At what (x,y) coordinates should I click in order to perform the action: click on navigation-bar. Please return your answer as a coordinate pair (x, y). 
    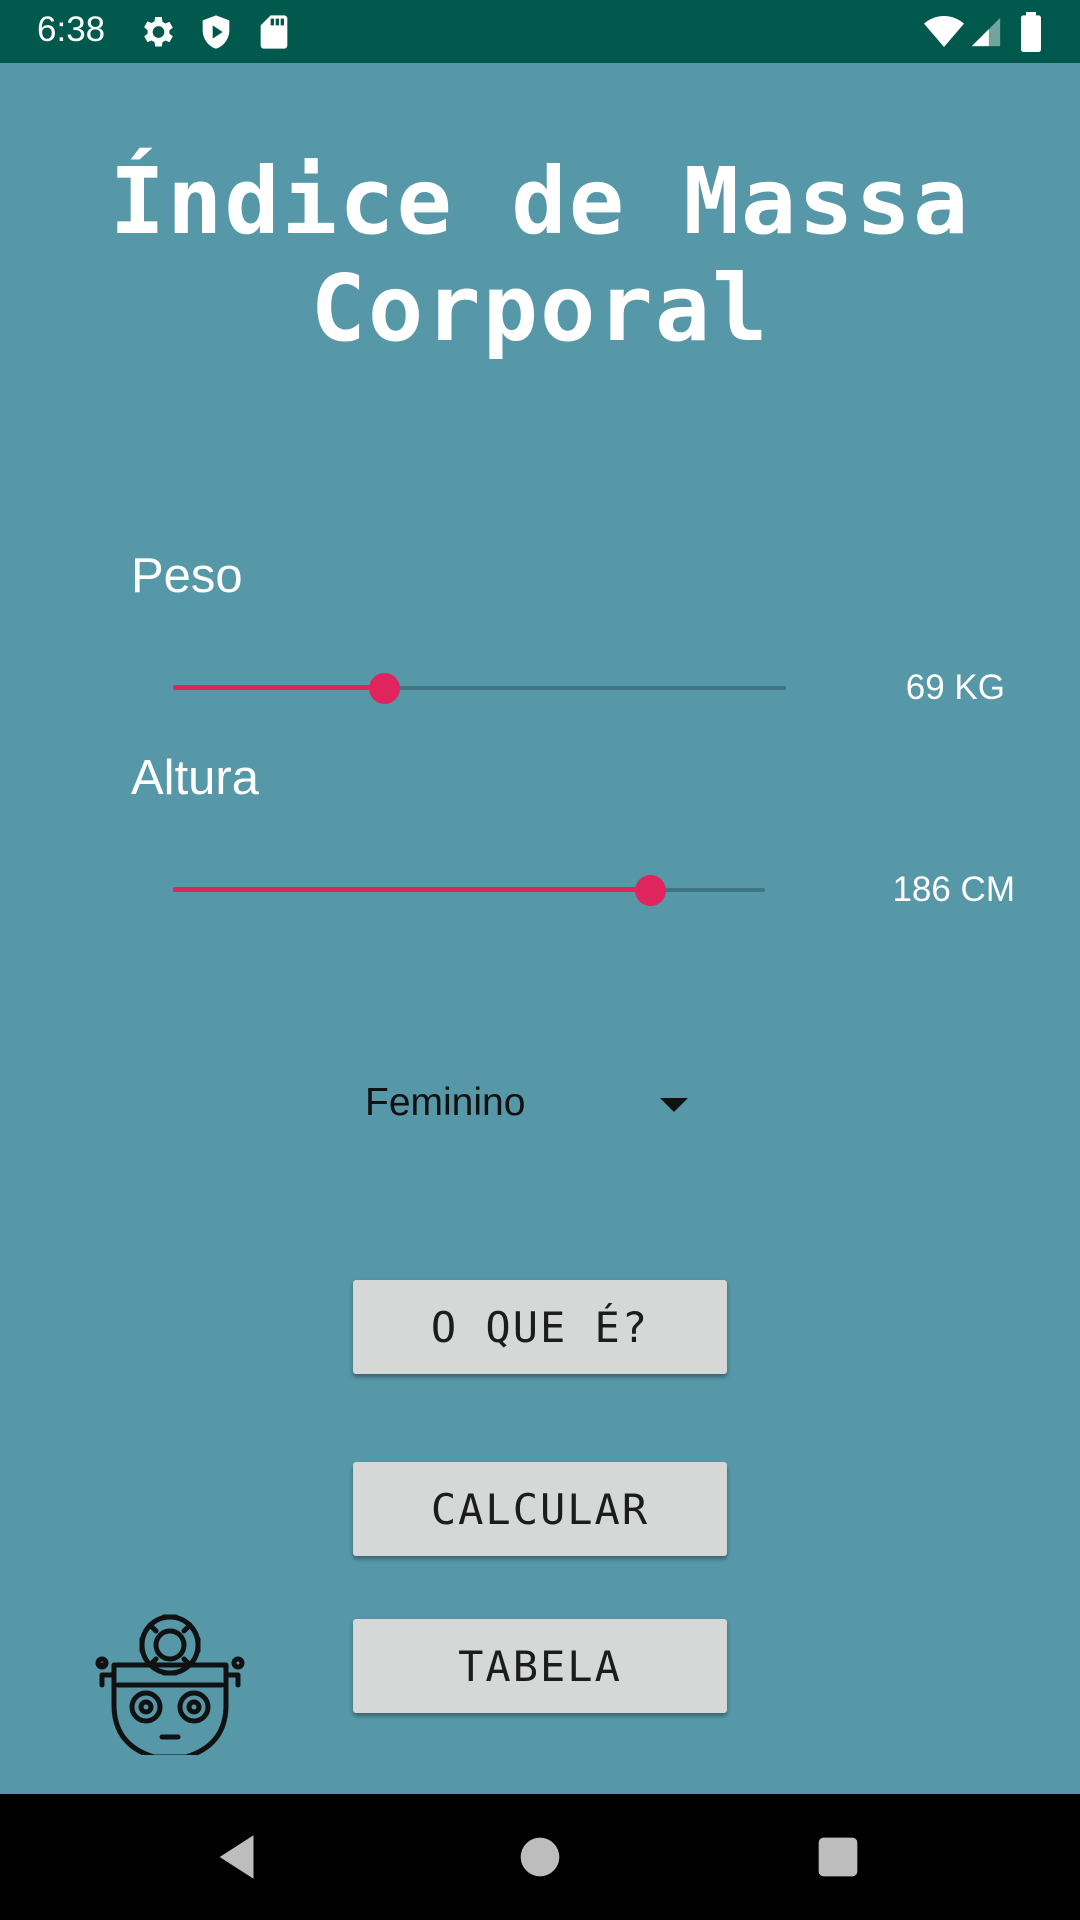
    Looking at the image, I should click on (540, 1857).